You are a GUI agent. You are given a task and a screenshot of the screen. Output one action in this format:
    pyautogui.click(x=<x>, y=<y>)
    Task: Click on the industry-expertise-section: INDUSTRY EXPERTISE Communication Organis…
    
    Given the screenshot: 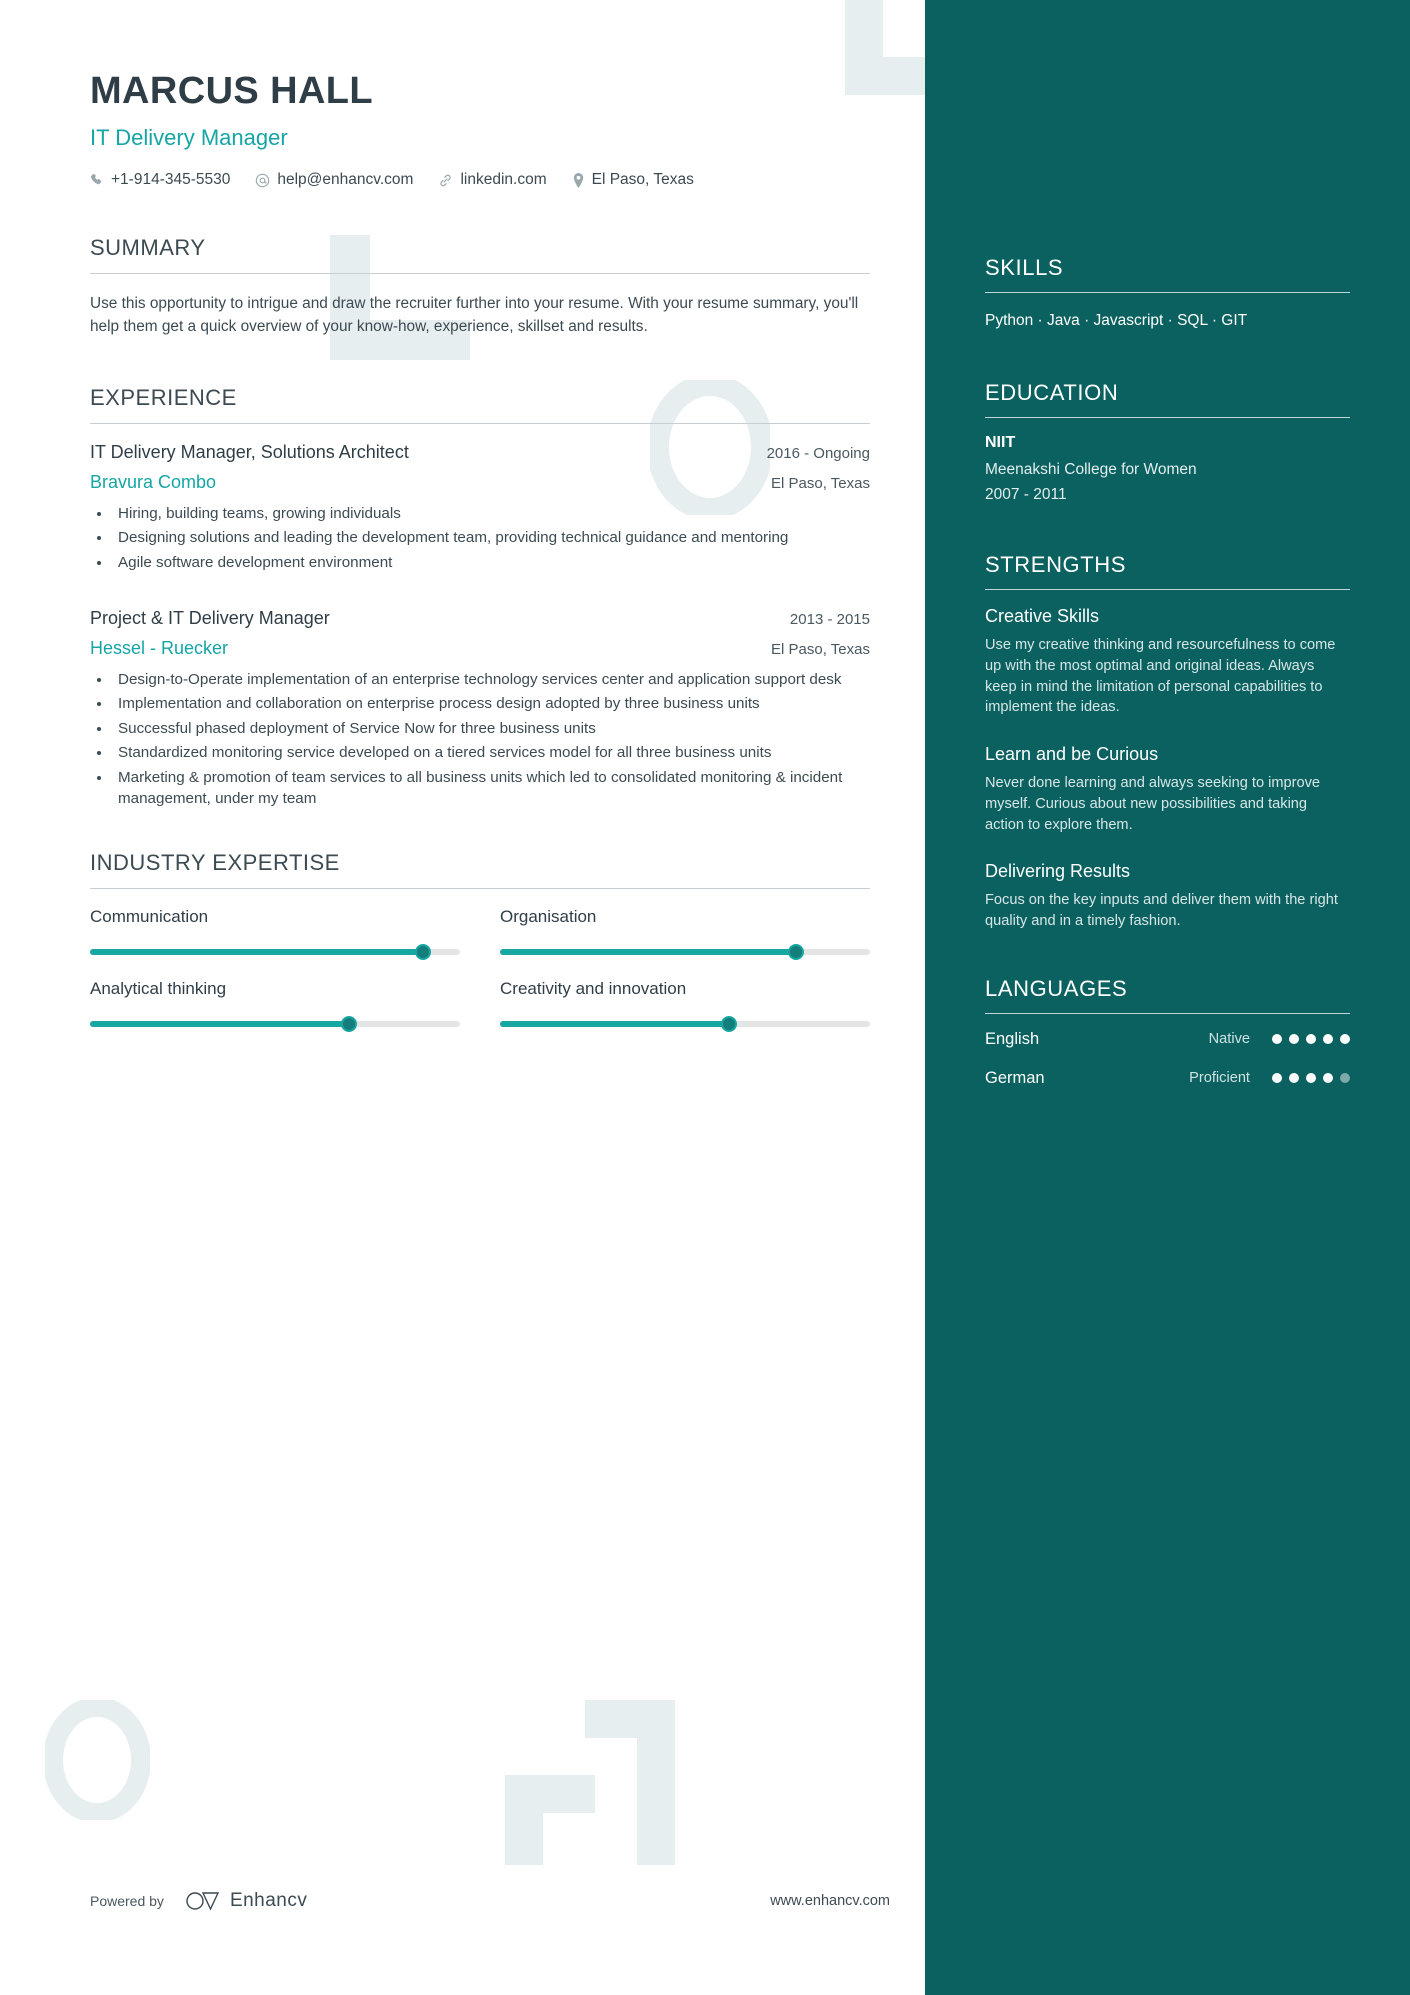 What is the action you would take?
    pyautogui.click(x=480, y=941)
    